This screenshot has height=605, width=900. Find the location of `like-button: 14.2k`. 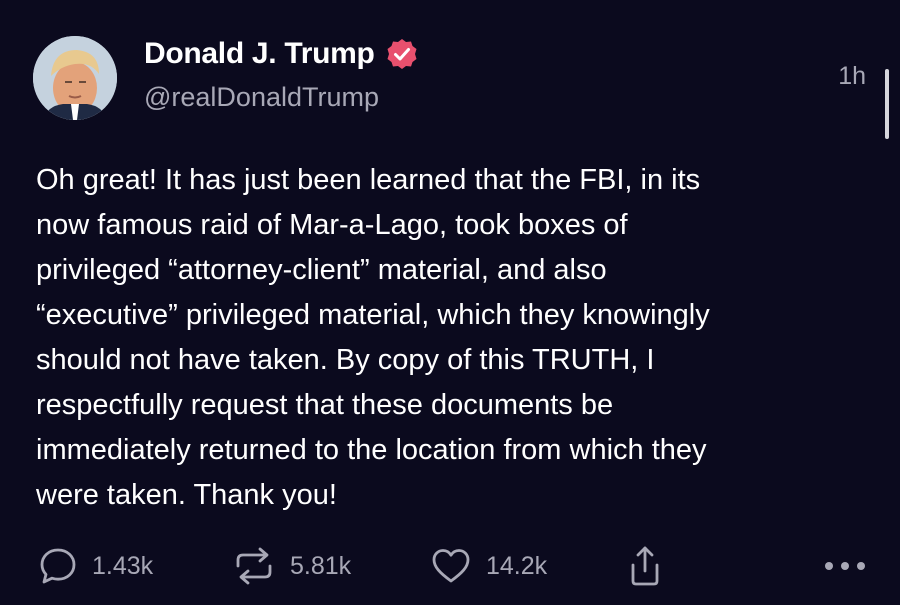

like-button: 14.2k is located at coordinates (488, 566).